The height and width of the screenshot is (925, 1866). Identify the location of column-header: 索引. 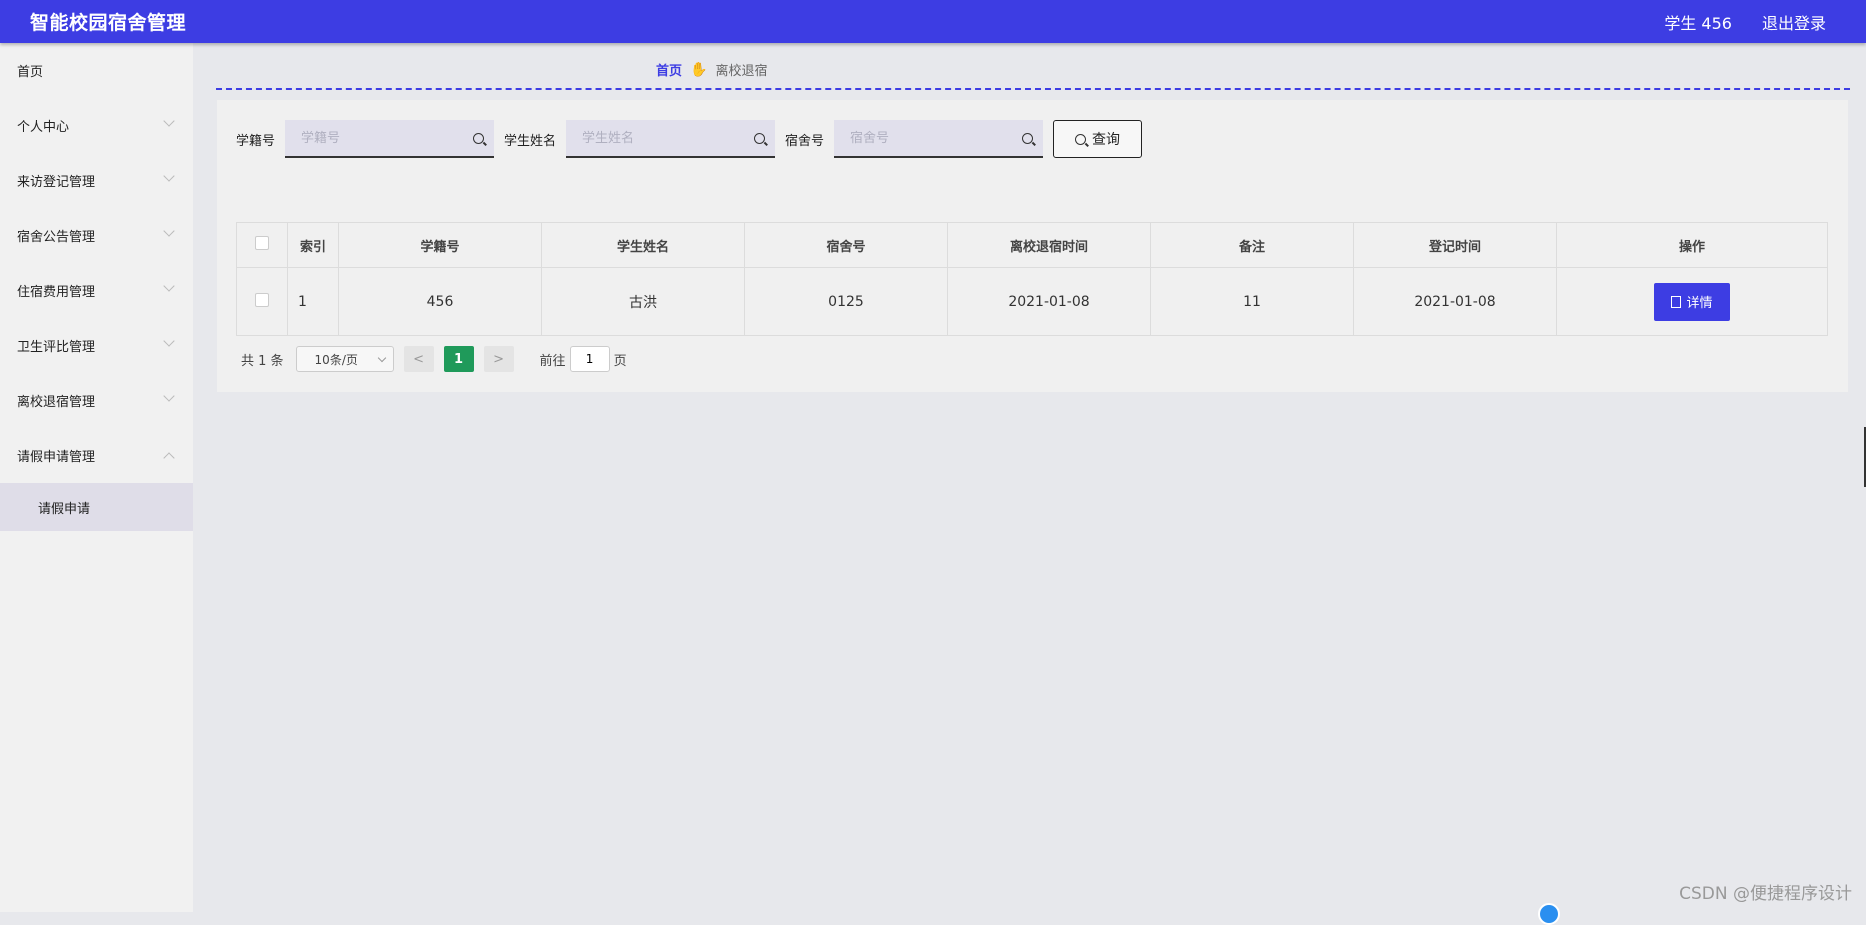
(313, 245).